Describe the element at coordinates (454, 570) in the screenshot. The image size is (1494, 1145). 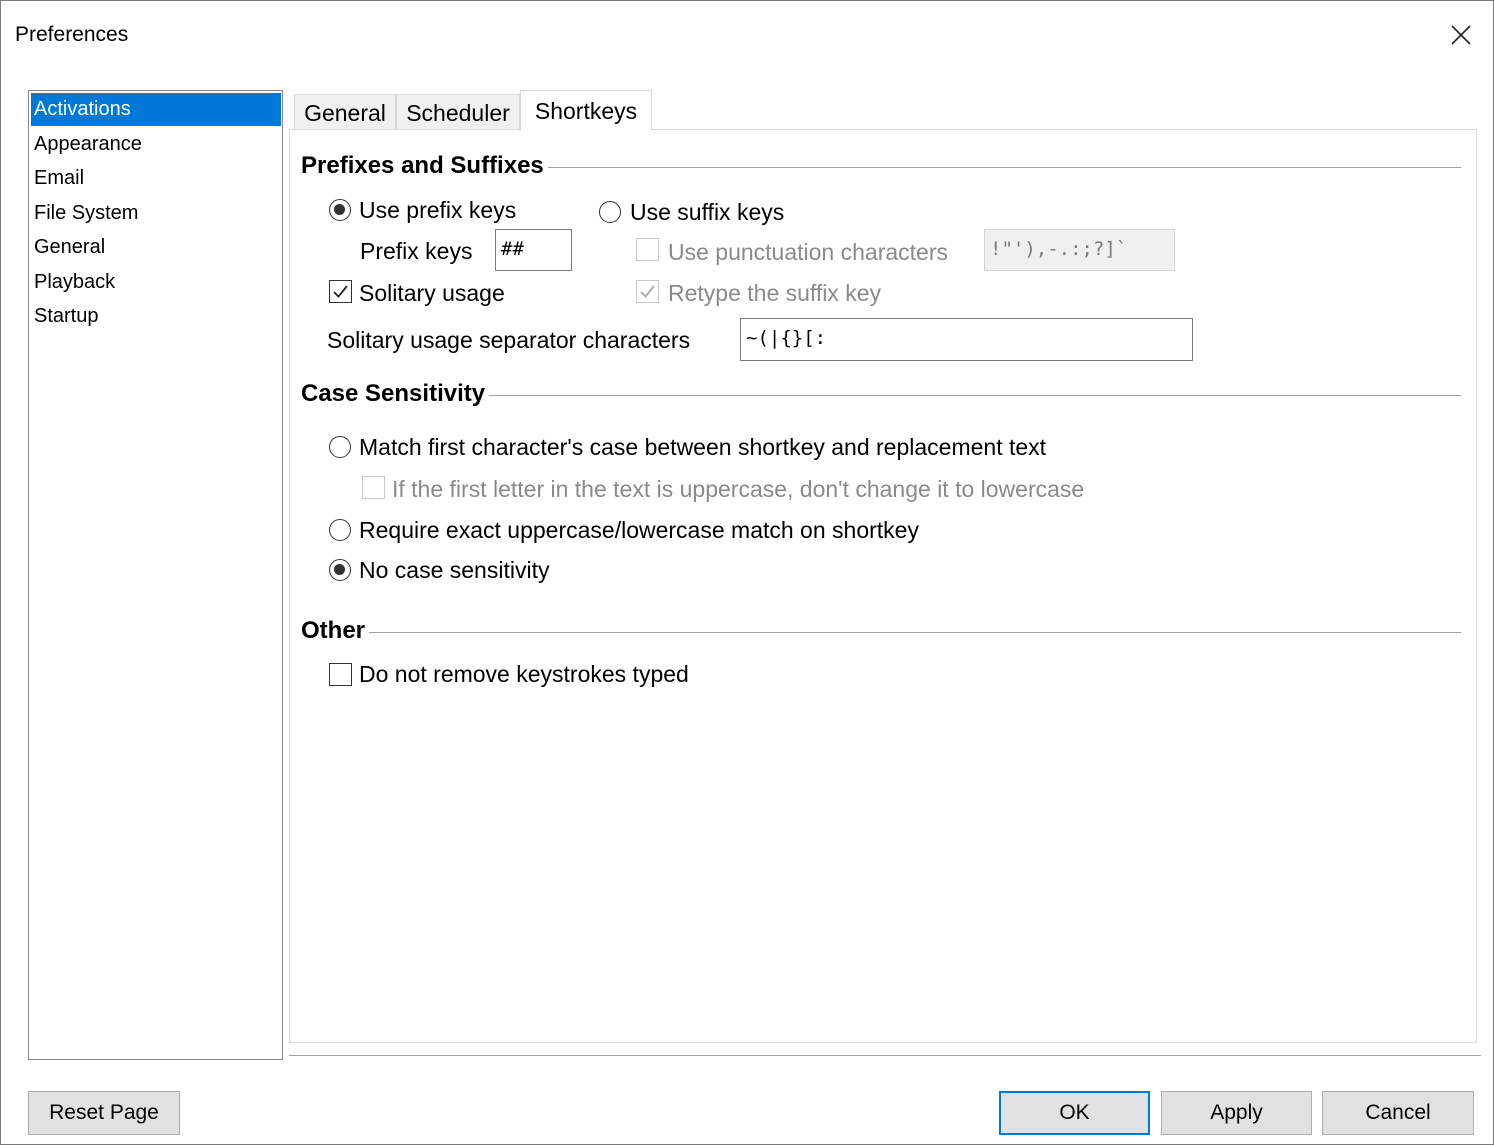
I see `no-case-sensitivity-label: No case sensitivity` at that location.